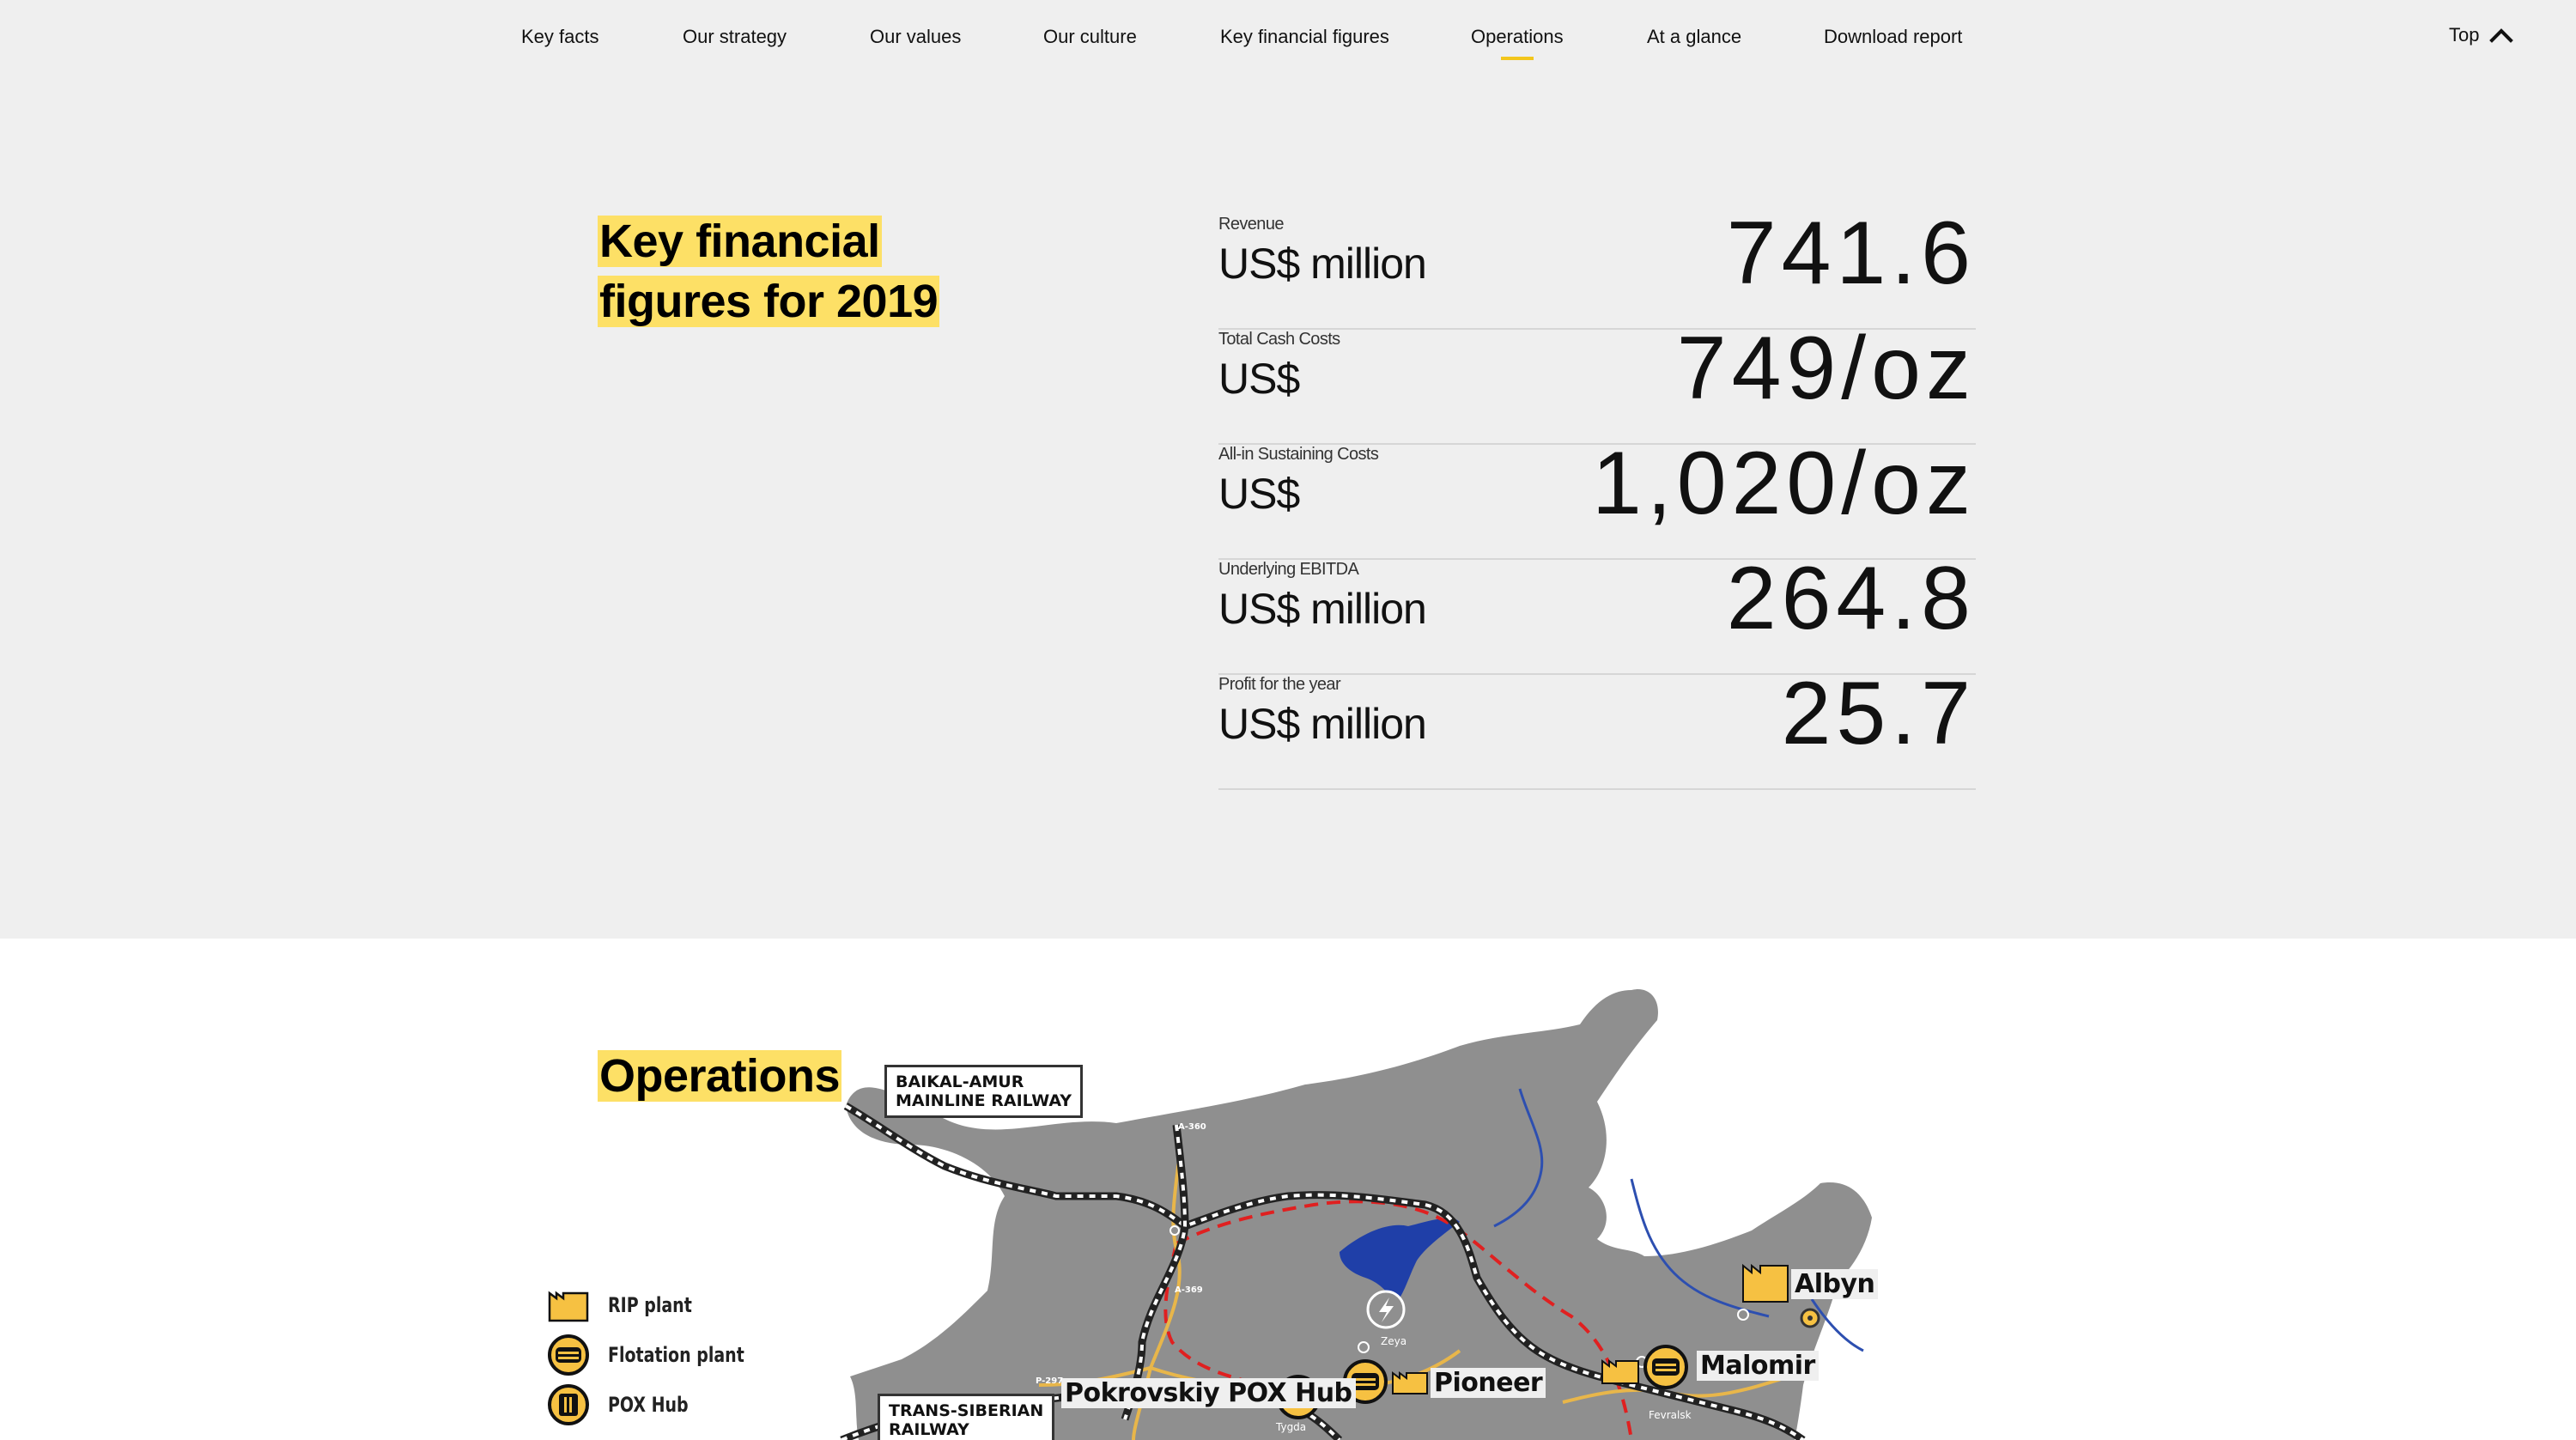  I want to click on metric-value: 264.8, so click(1851, 598).